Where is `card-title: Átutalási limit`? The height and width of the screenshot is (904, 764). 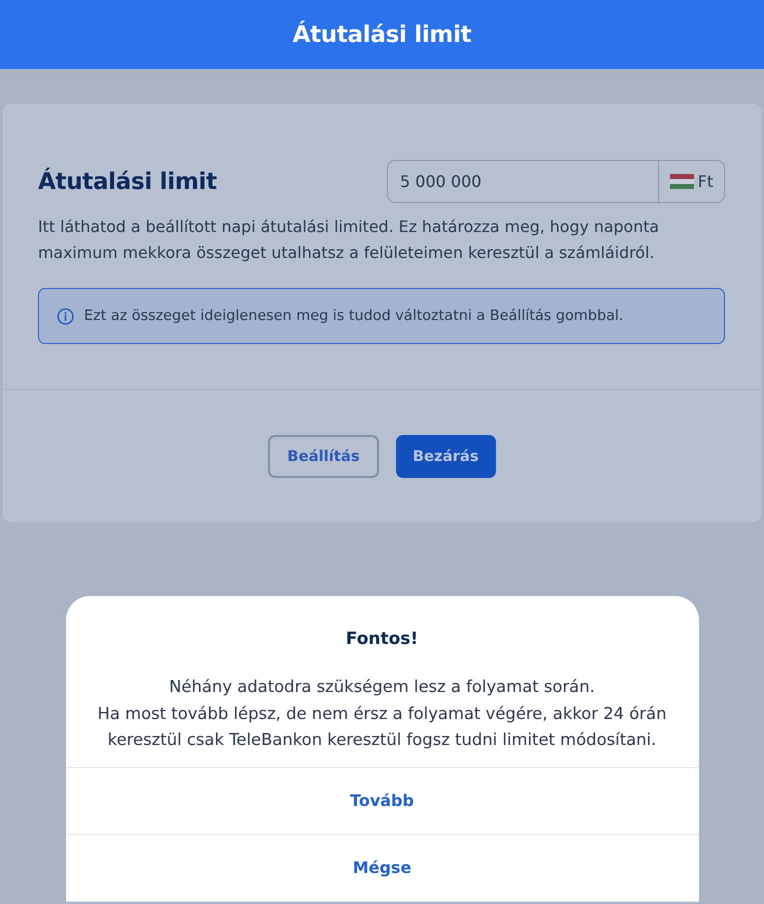
card-title: Átutalási limit is located at coordinates (127, 181).